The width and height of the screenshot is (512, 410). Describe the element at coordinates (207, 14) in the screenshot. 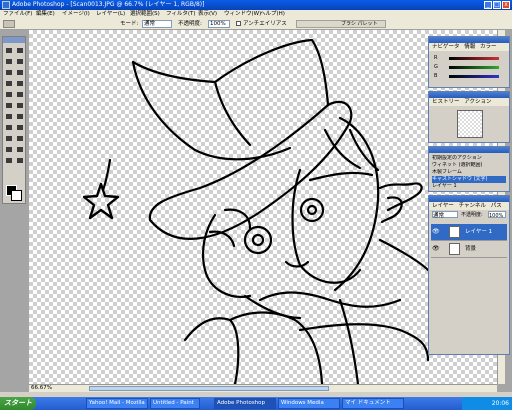

I see `menu-view: 表示(V)` at that location.